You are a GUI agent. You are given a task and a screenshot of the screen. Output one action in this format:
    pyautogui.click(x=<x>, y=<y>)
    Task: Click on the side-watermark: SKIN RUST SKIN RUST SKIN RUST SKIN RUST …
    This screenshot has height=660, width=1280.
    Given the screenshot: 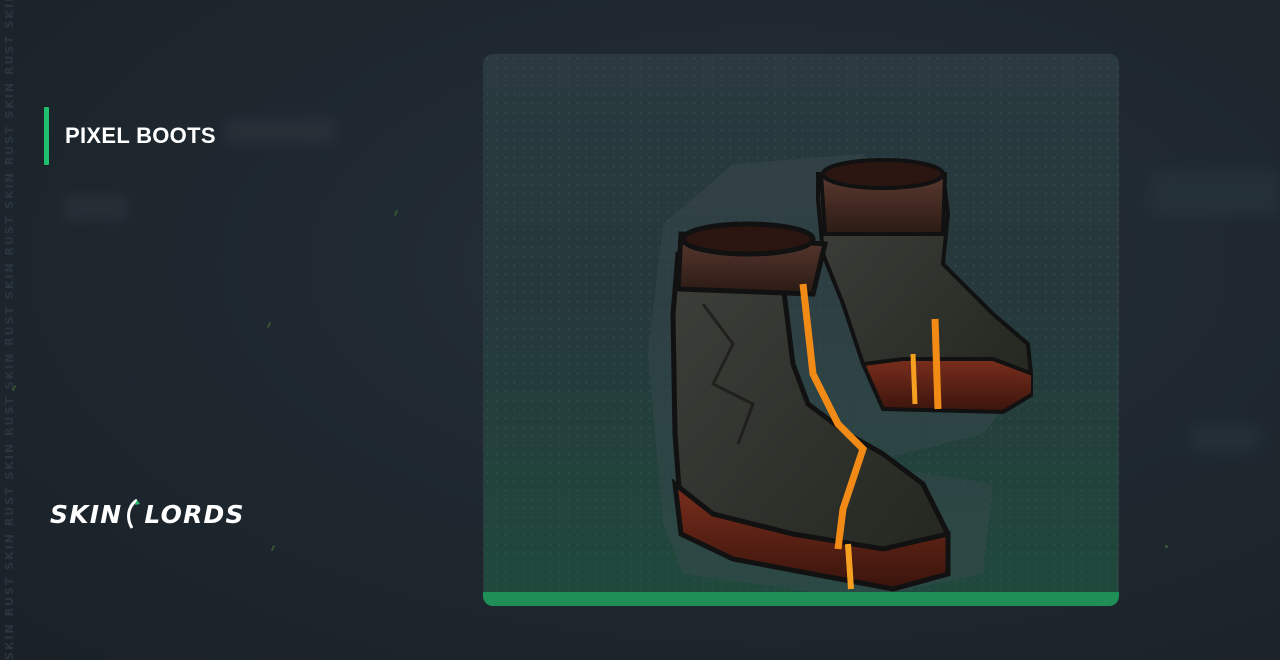 What is the action you would take?
    pyautogui.click(x=9, y=330)
    